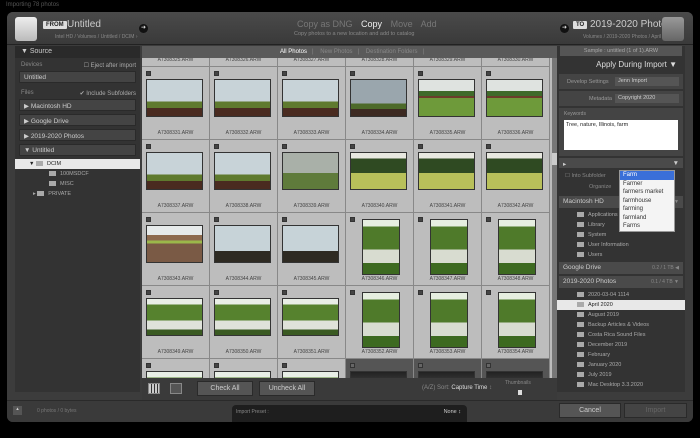 The image size is (700, 438). Describe the element at coordinates (631, 24) in the screenshot. I see `destination-selector: 2019-2020 Photos` at that location.